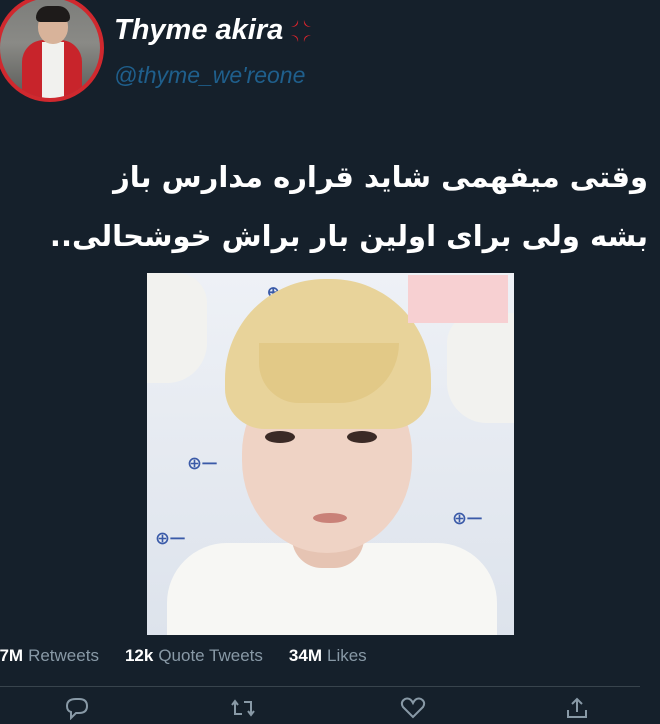 This screenshot has height=724, width=660. I want to click on caption-line-2: بشه ولی برای اولین بار براش خوشحالی.., so click(348, 236).